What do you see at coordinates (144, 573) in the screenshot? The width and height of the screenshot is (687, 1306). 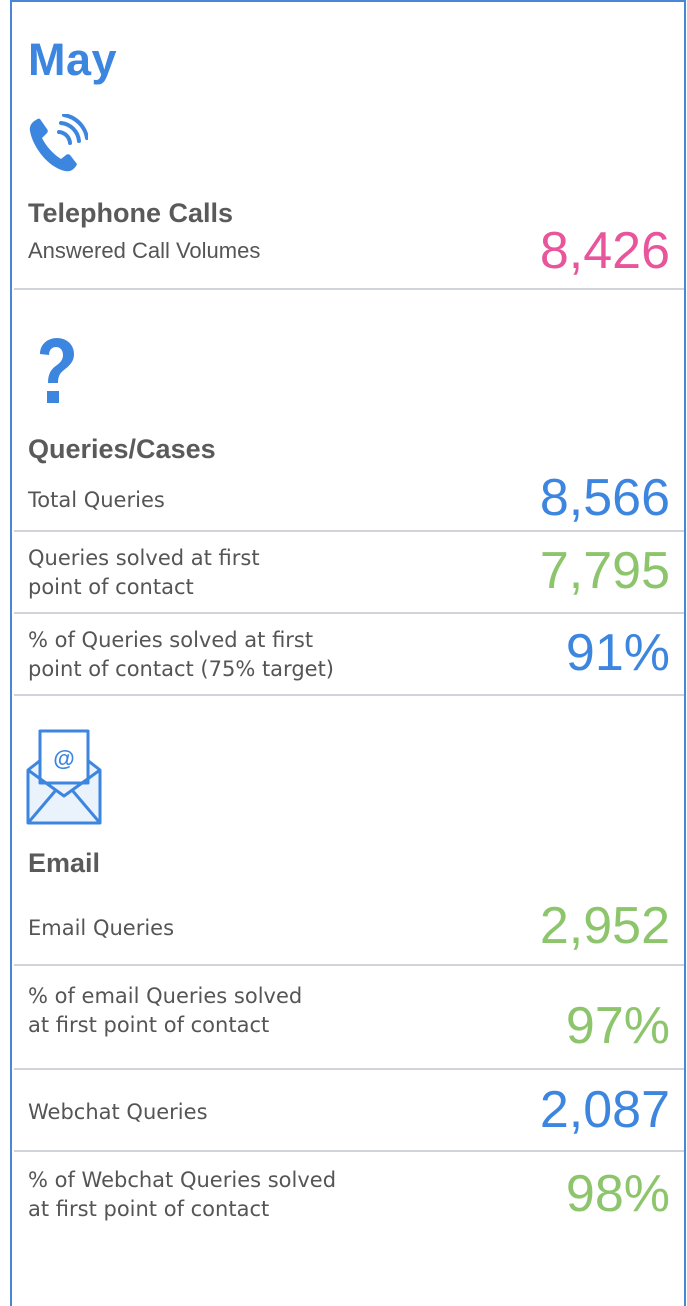 I see `row-label: Queries solved at first point of contact` at bounding box center [144, 573].